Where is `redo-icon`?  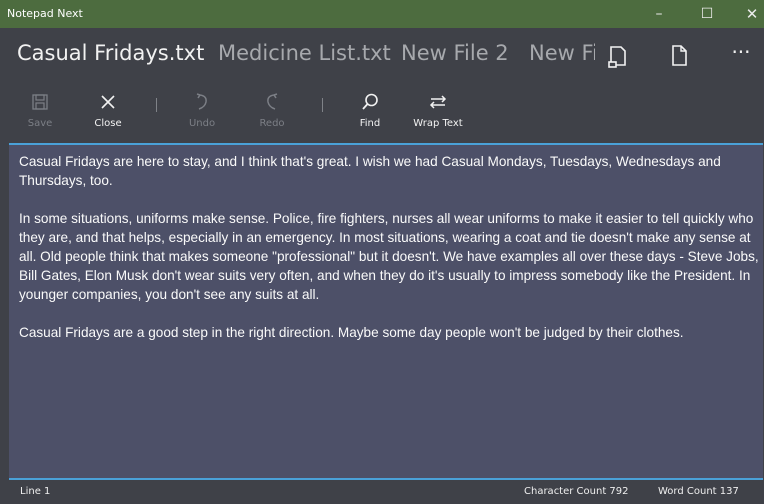 redo-icon is located at coordinates (272, 101).